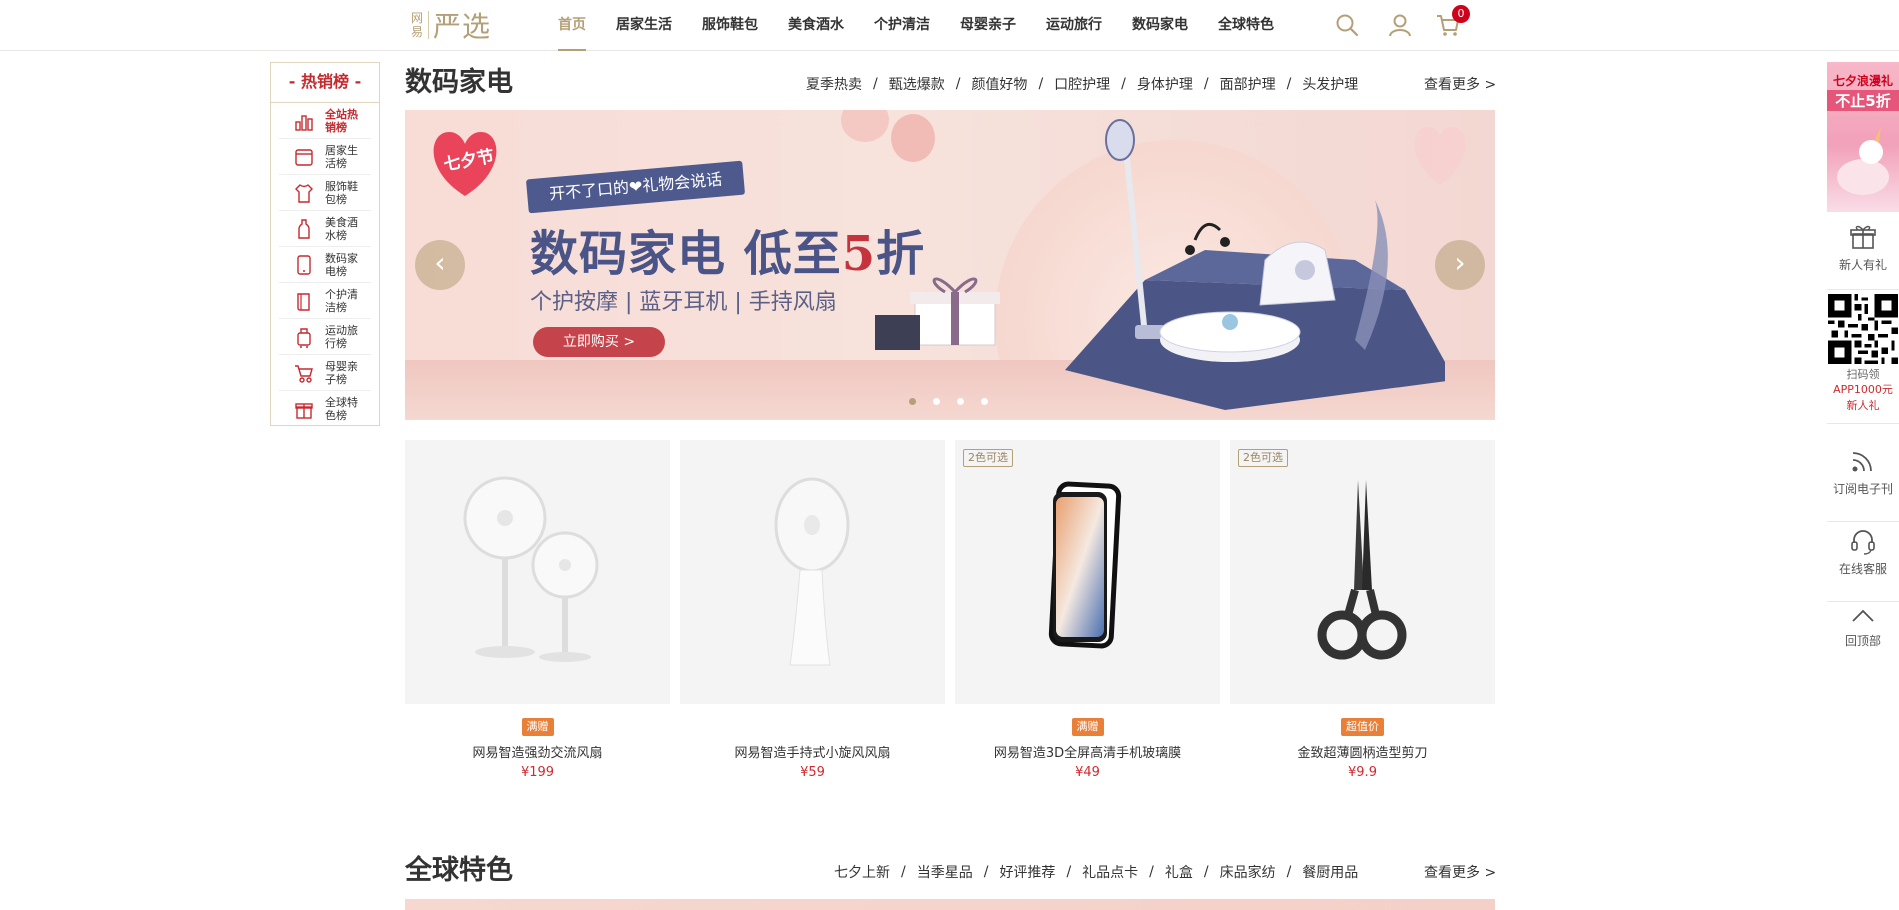 The width and height of the screenshot is (1899, 910). Describe the element at coordinates (304, 122) in the screenshot. I see `chart-icon` at that location.